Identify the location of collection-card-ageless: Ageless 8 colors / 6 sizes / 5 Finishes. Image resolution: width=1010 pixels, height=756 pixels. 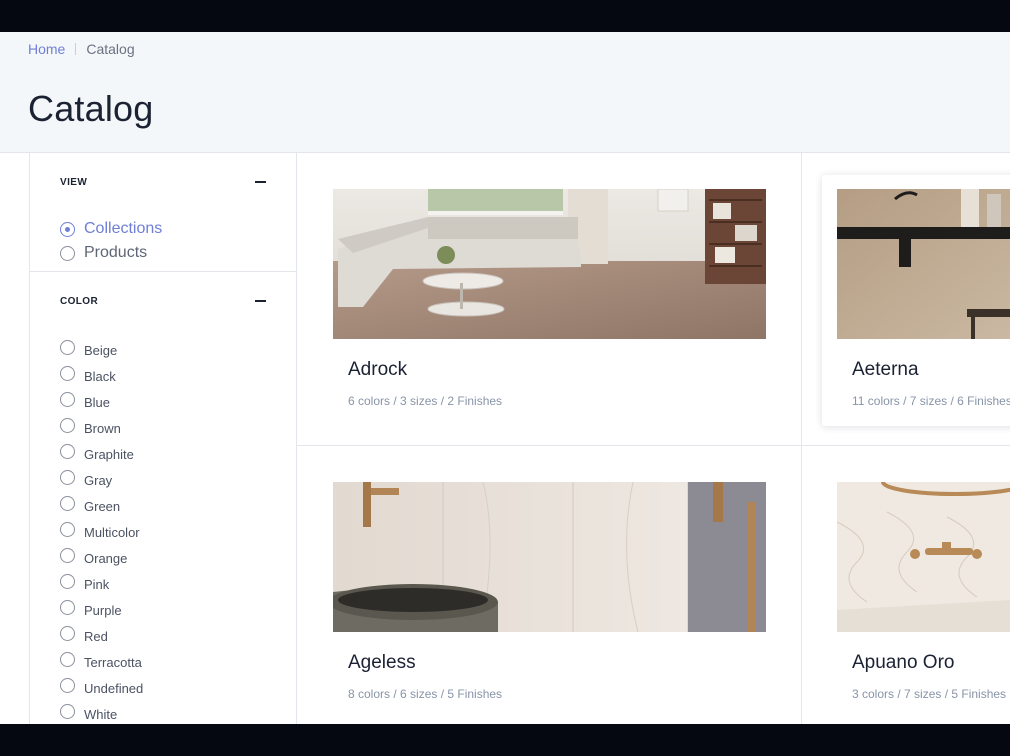
(549, 597).